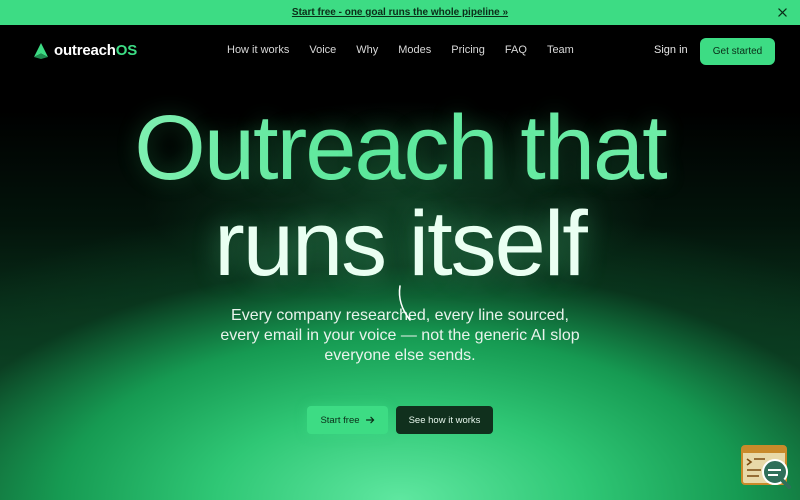 The image size is (800, 500). I want to click on nav-link-why: Why, so click(367, 50).